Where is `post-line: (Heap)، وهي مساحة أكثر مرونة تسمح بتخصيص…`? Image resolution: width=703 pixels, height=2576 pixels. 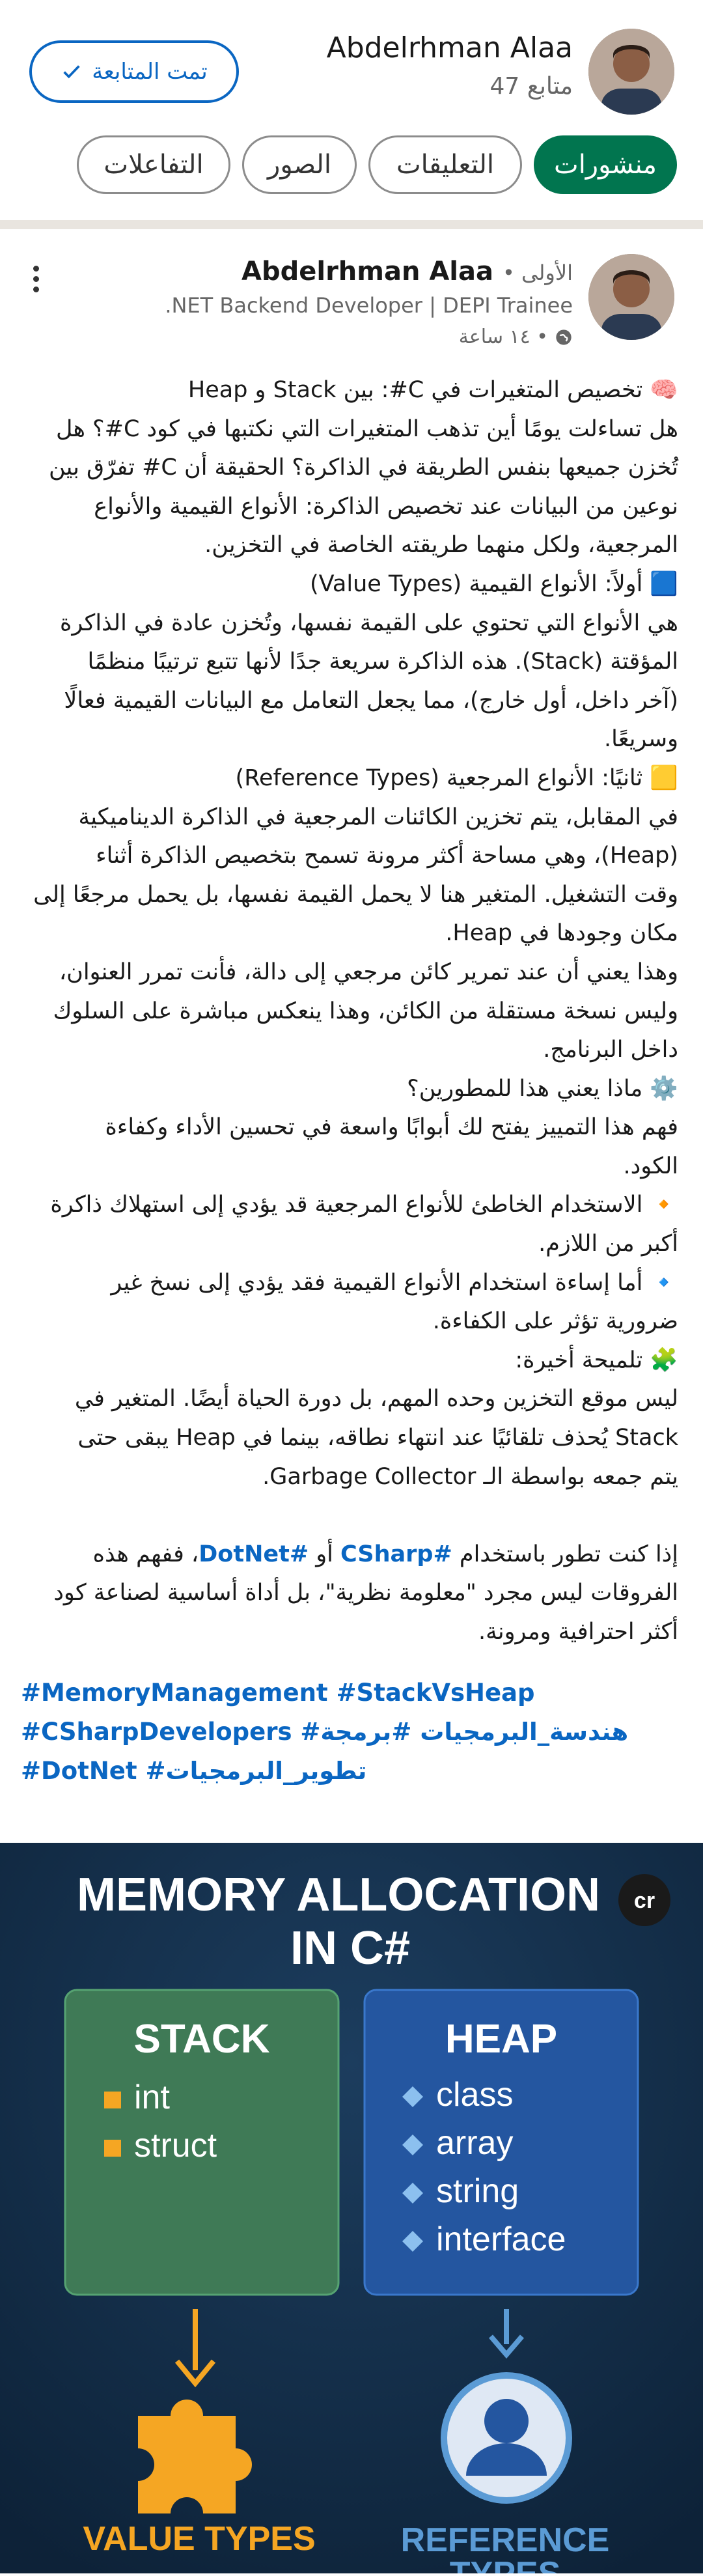
post-line: (Heap)، وهي مساحة أكثر مرونة تسمح بتخصيص… is located at coordinates (387, 856).